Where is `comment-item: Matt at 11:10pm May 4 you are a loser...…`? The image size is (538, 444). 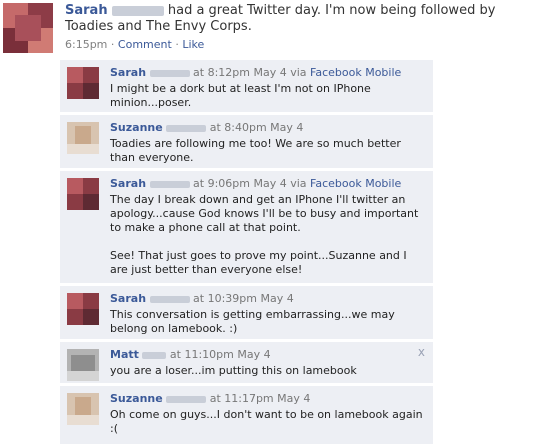 comment-item: Matt at 11:10pm May 4 you are a loser...… is located at coordinates (246, 363).